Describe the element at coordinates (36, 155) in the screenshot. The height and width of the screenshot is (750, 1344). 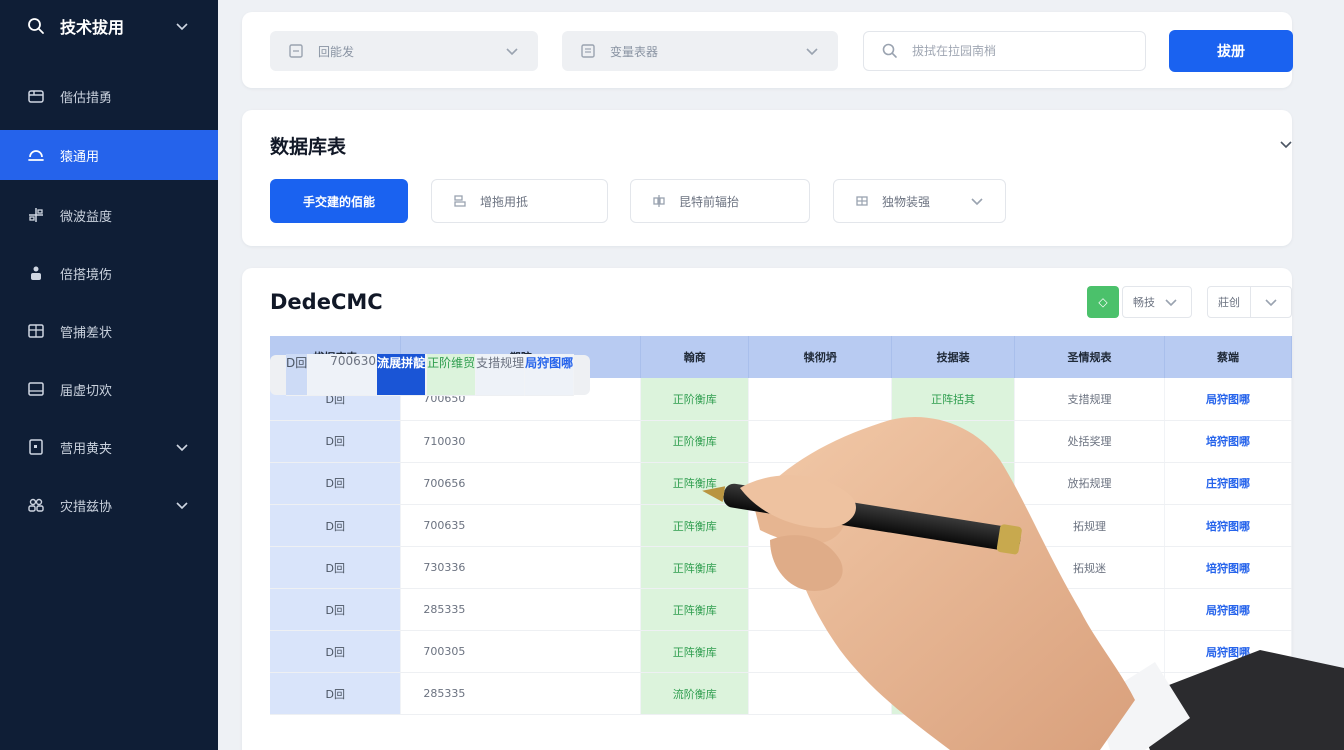
I see `chat-icon` at that location.